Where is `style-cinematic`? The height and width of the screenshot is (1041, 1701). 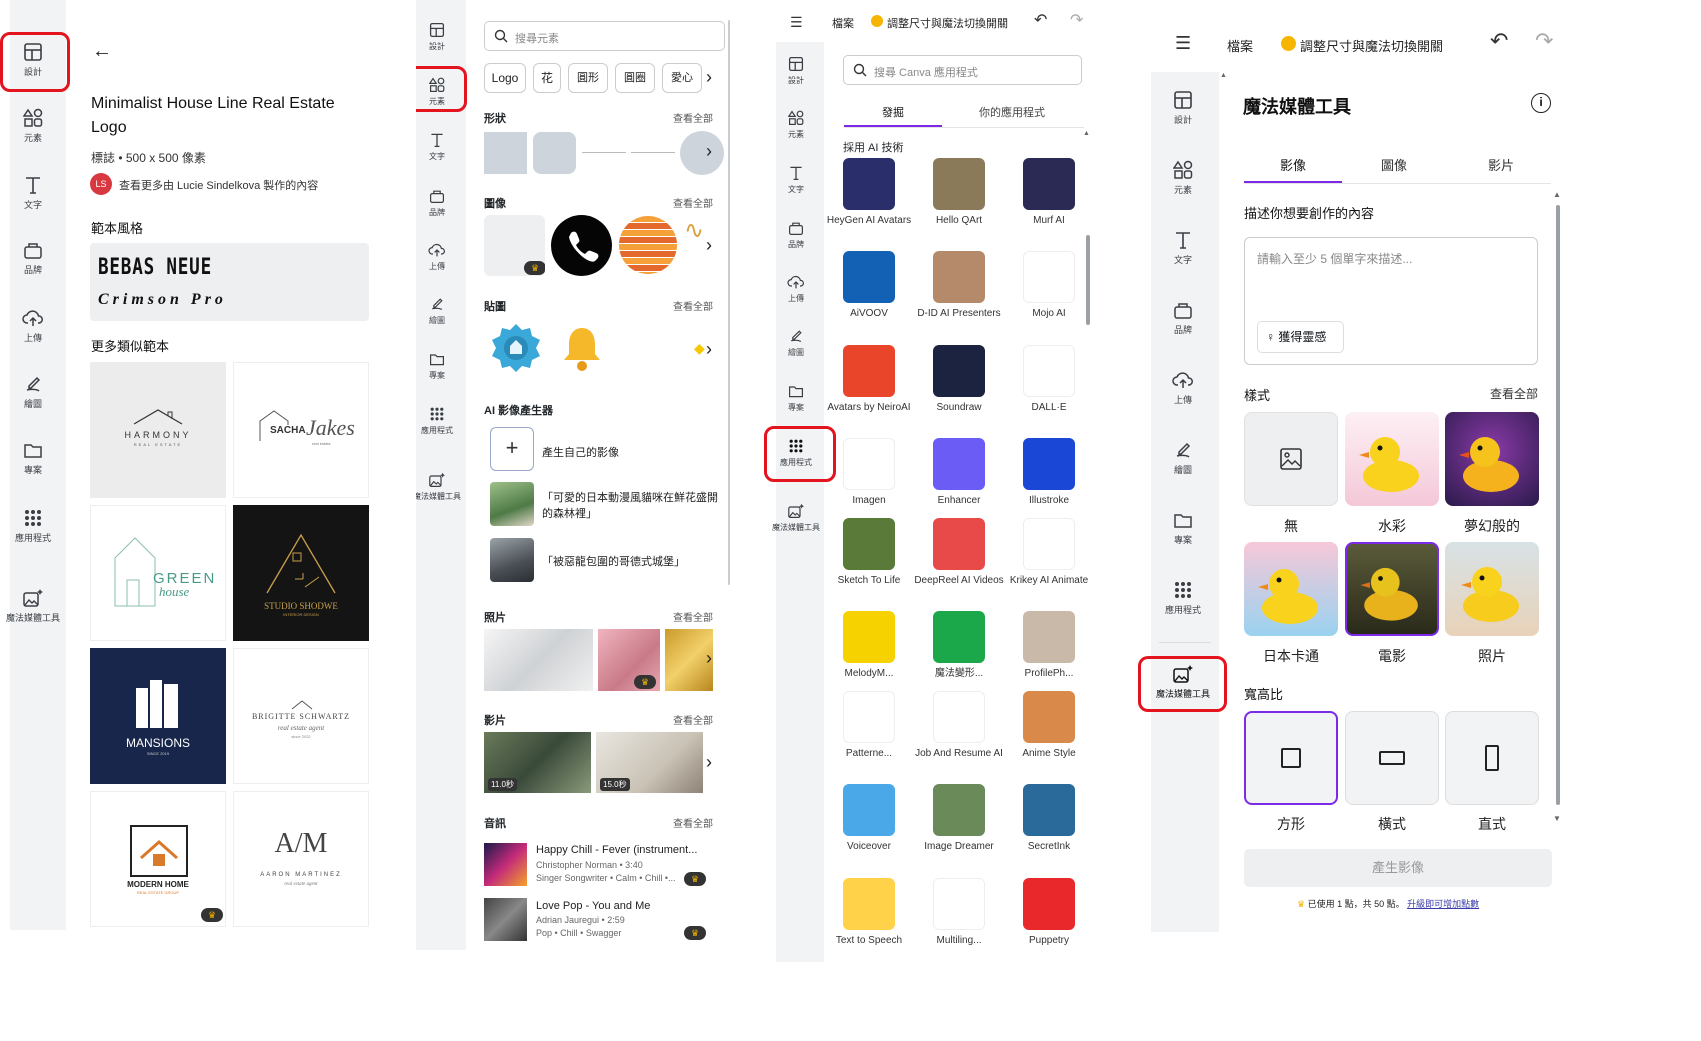
style-cinematic is located at coordinates (1392, 589).